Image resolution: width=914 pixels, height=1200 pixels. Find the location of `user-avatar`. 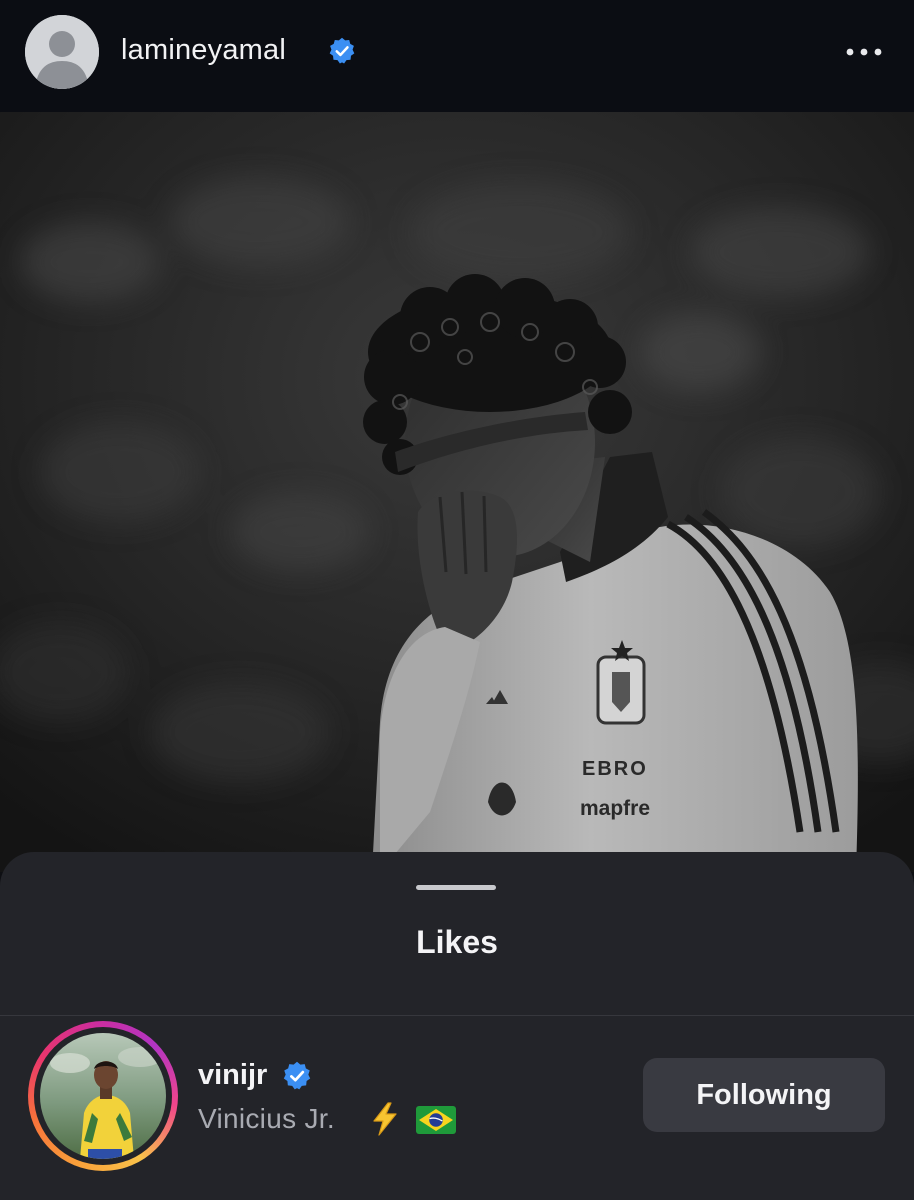

user-avatar is located at coordinates (103, 1096).